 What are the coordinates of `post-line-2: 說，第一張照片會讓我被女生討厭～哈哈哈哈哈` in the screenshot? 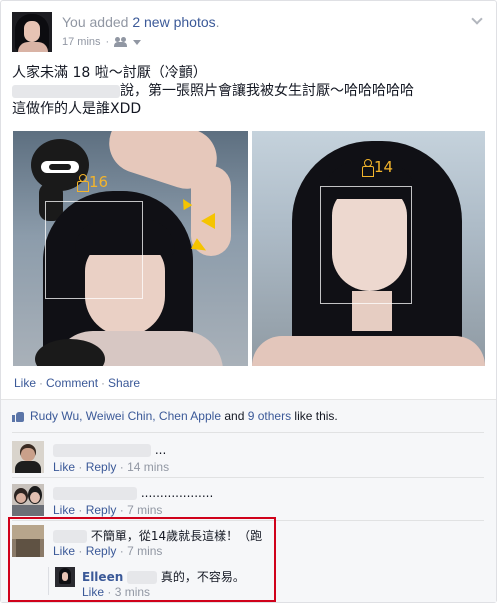 It's located at (247, 91).